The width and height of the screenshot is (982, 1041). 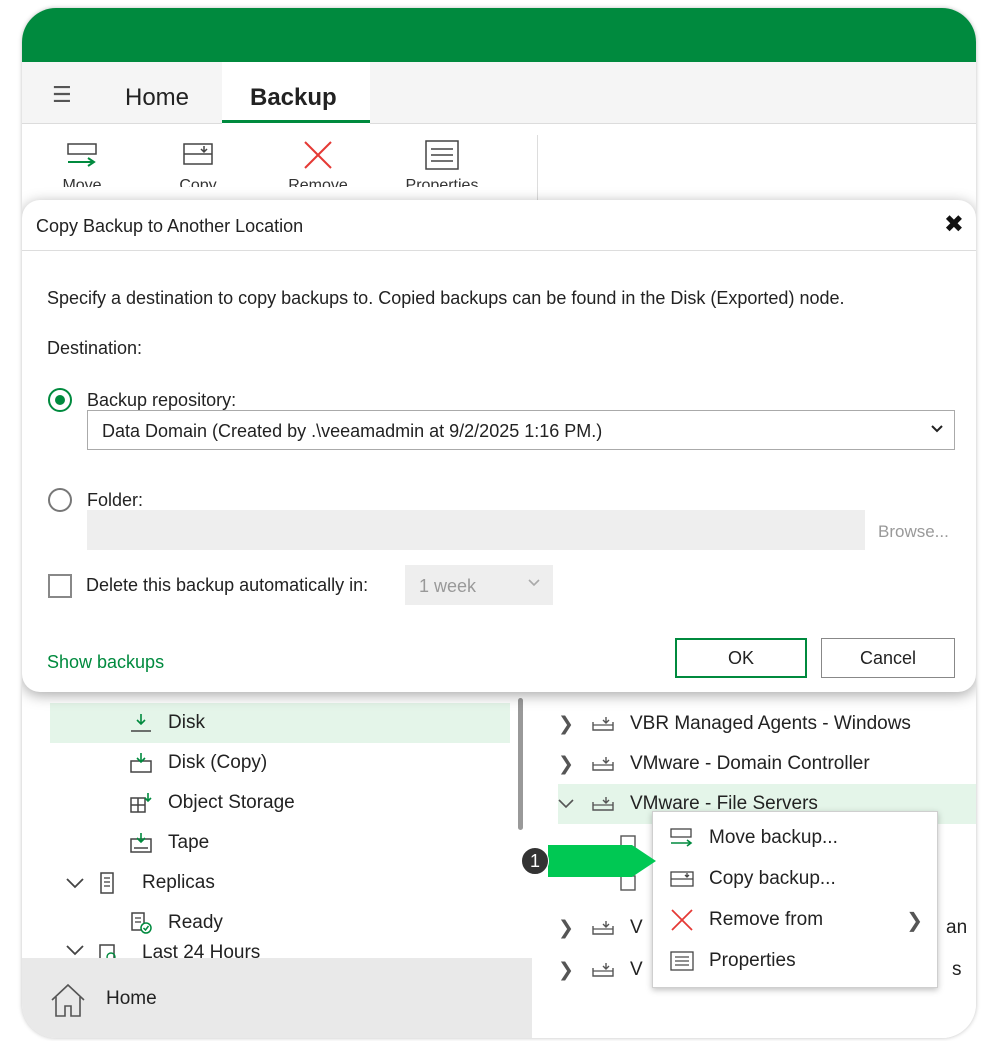 What do you see at coordinates (957, 927) in the screenshot?
I see `list-item-label-tail: an` at bounding box center [957, 927].